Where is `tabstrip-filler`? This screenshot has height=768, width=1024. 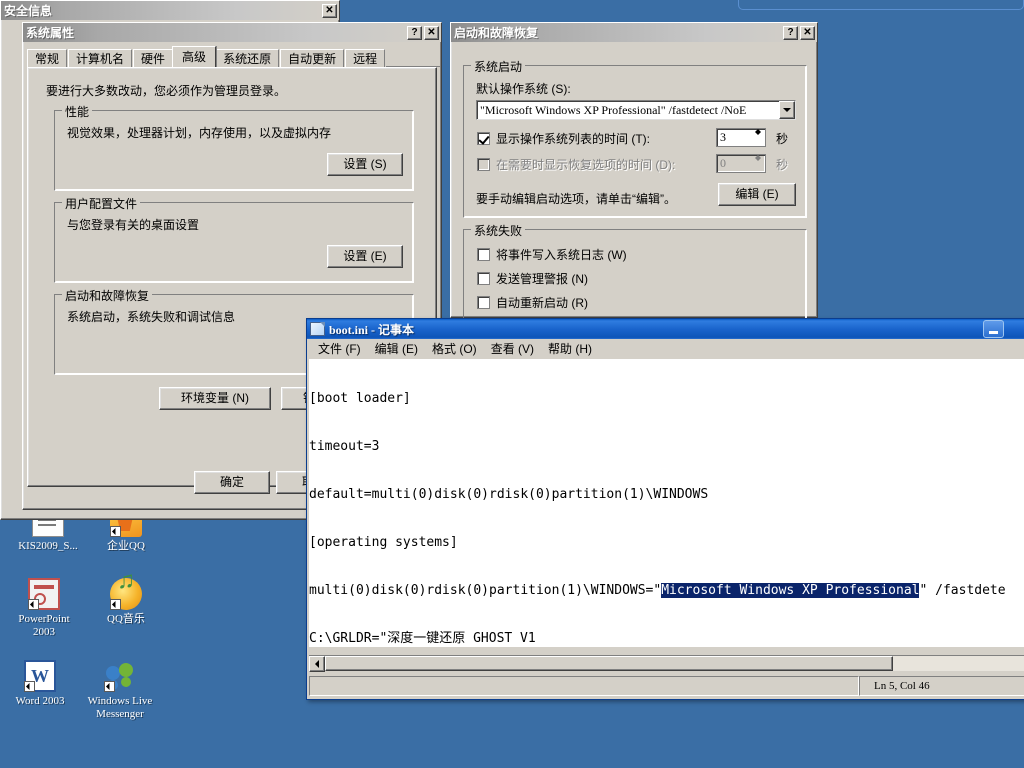
tabstrip-filler is located at coordinates (413, 57).